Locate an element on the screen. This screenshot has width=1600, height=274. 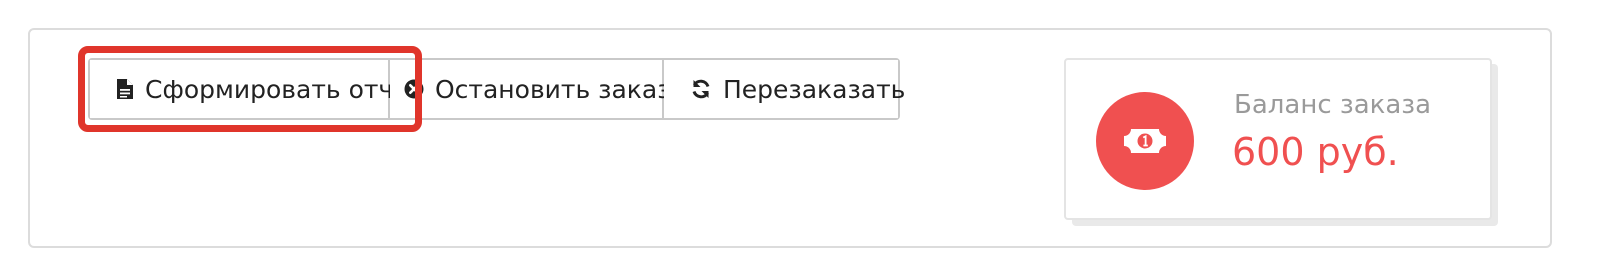
reorder-button: Перезаказать is located at coordinates (784, 89).